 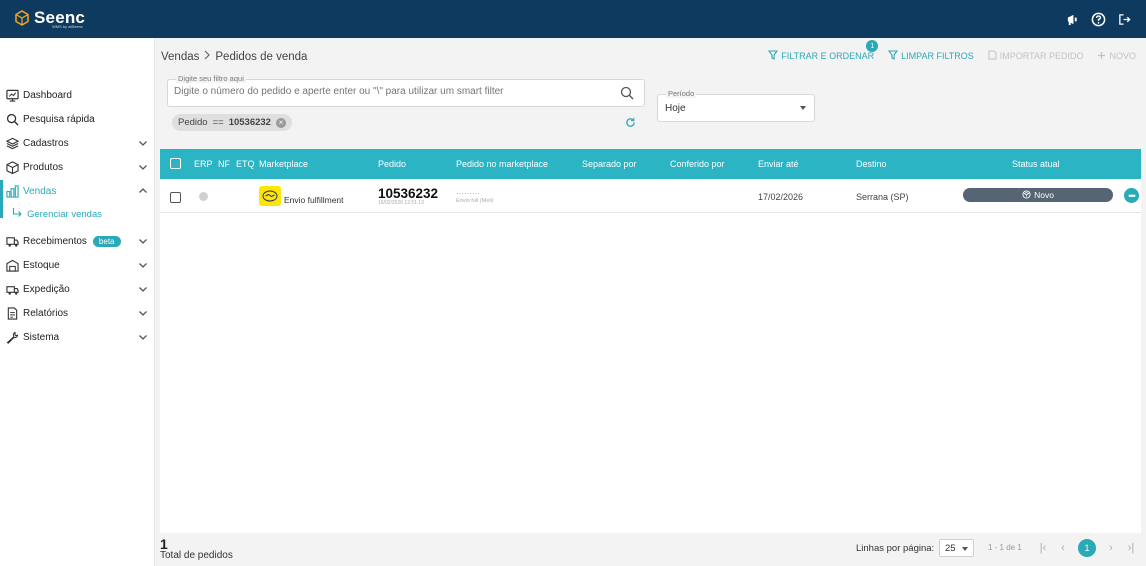 I want to click on sidebar-item-label: Sistema, so click(x=41, y=337).